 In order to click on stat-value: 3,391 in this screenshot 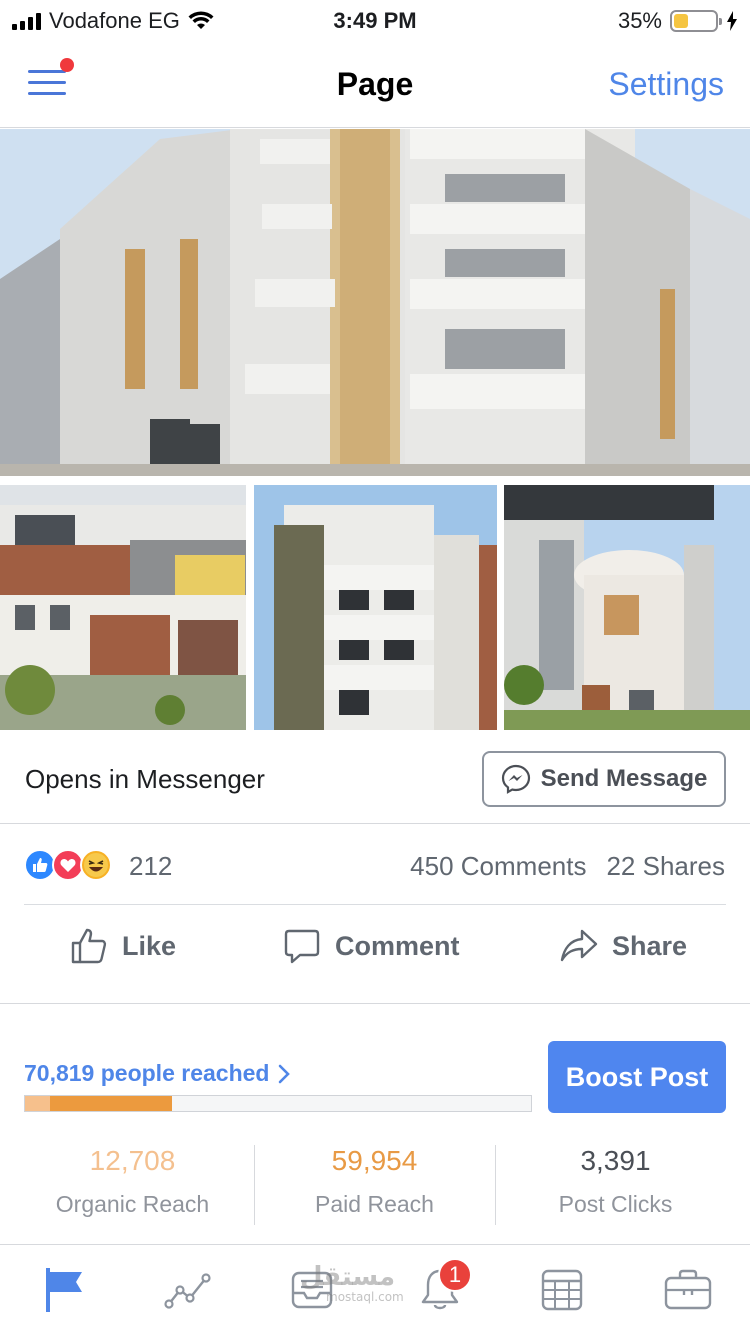, I will do `click(615, 1160)`.